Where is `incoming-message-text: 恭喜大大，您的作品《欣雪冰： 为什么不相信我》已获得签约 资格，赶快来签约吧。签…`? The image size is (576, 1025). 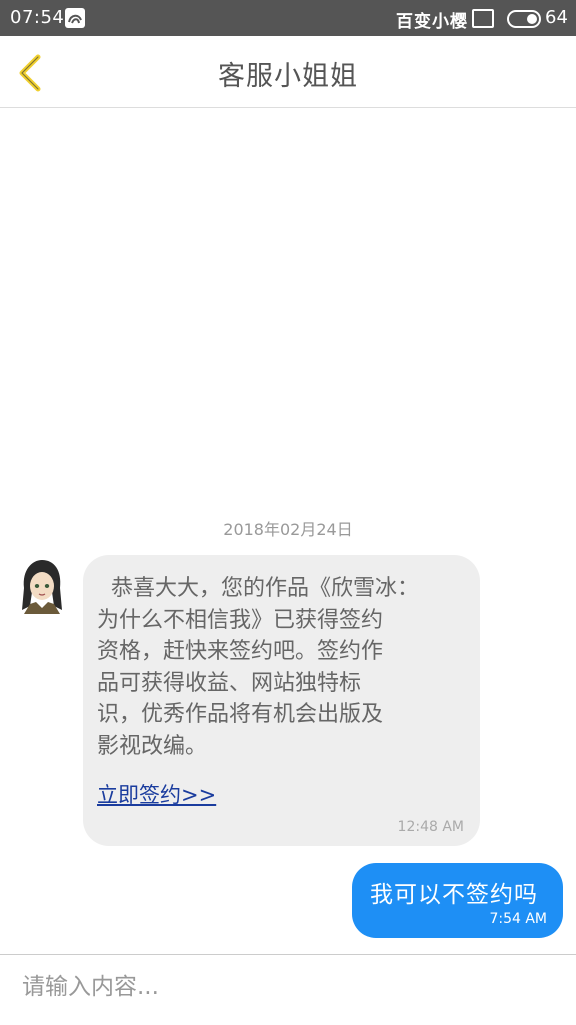 incoming-message-text: 恭喜大大，您的作品《欣雪冰： 为什么不相信我》已获得签约 资格，赶快来签约吧。签… is located at coordinates (258, 667).